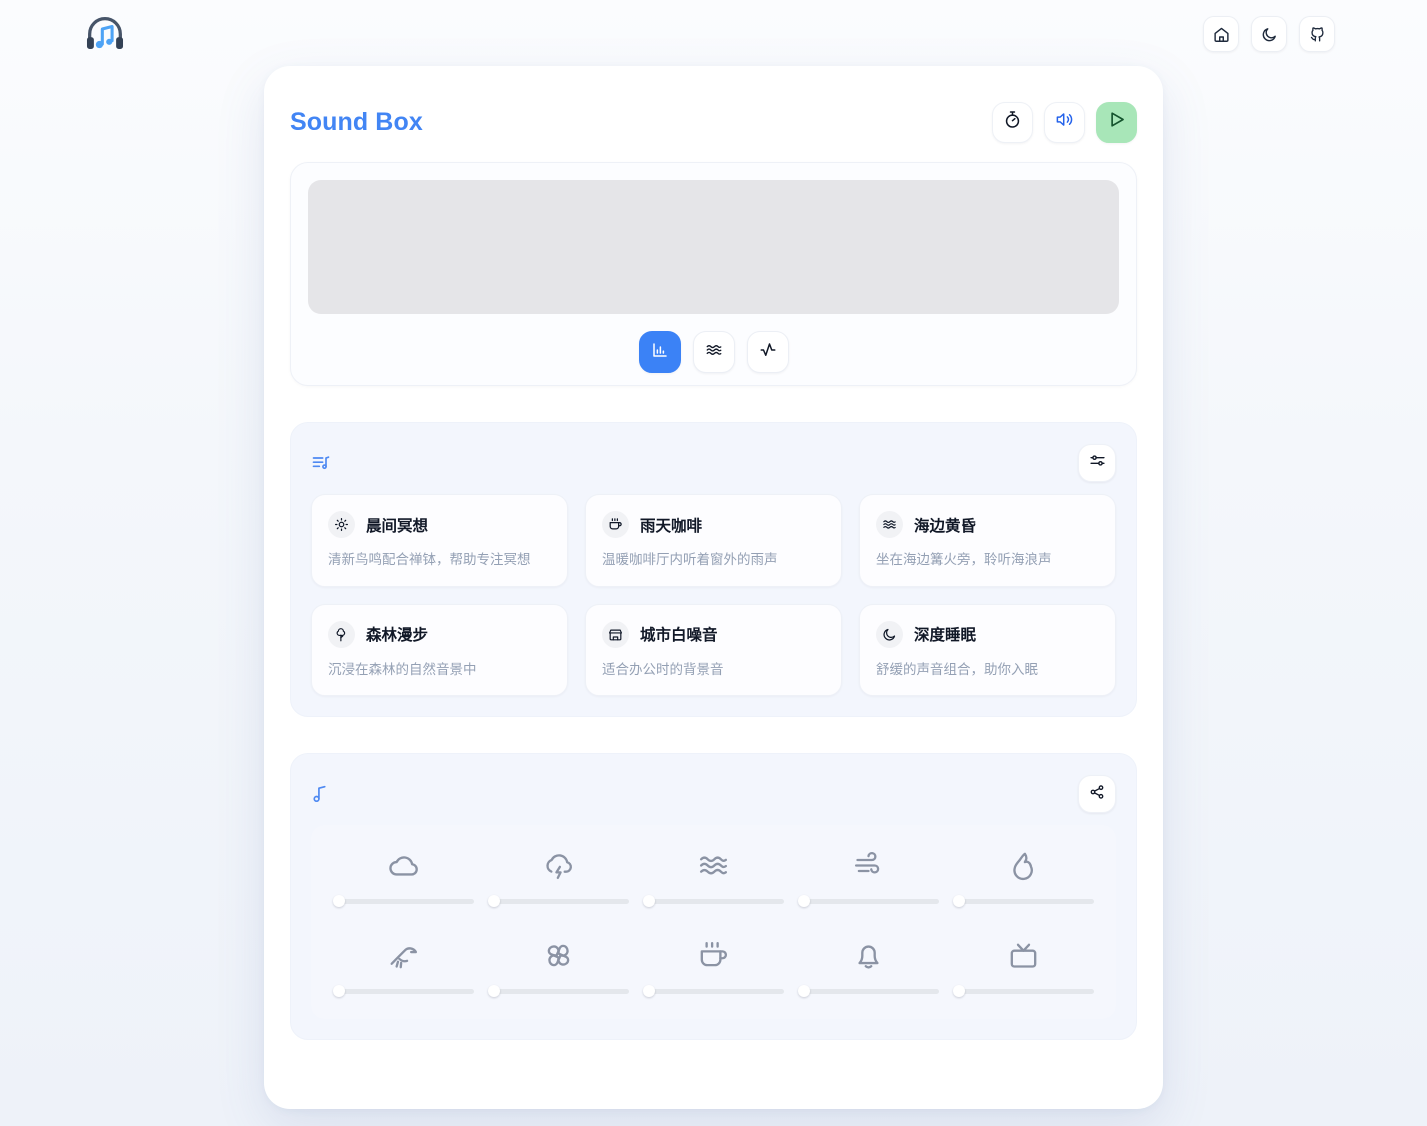  I want to click on moon-icon, so click(889, 634).